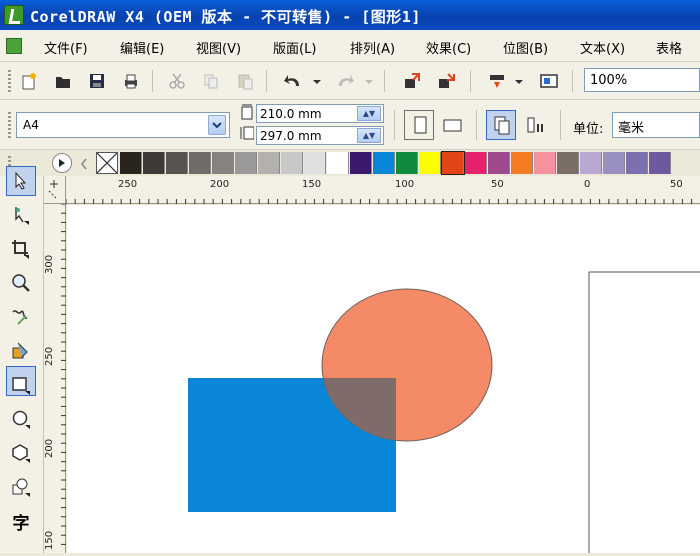 This screenshot has width=700, height=556. What do you see at coordinates (453, 125) in the screenshot?
I see `landscape-button` at bounding box center [453, 125].